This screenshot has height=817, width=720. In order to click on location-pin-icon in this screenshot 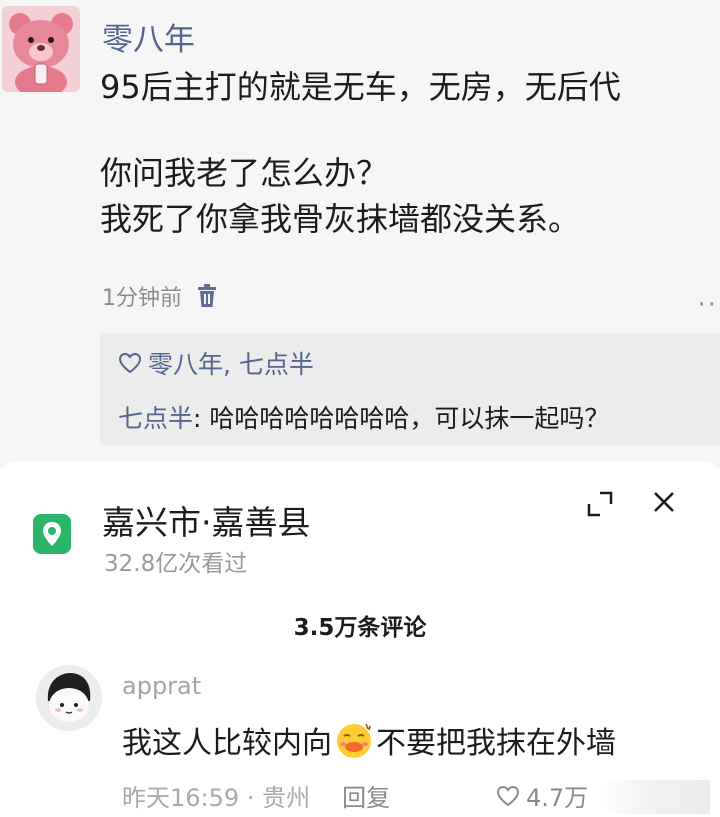, I will do `click(52, 534)`.